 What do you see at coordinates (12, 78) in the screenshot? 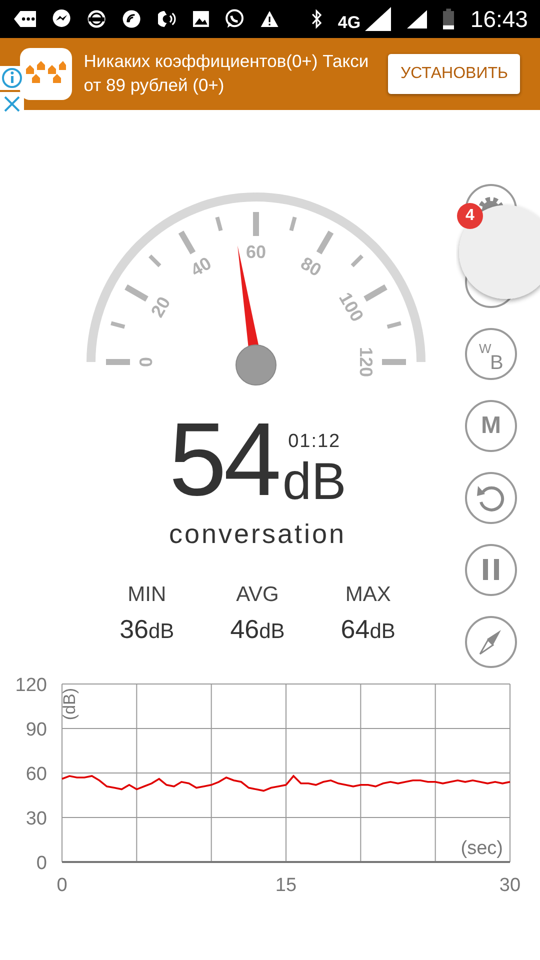
I see `info-icon` at bounding box center [12, 78].